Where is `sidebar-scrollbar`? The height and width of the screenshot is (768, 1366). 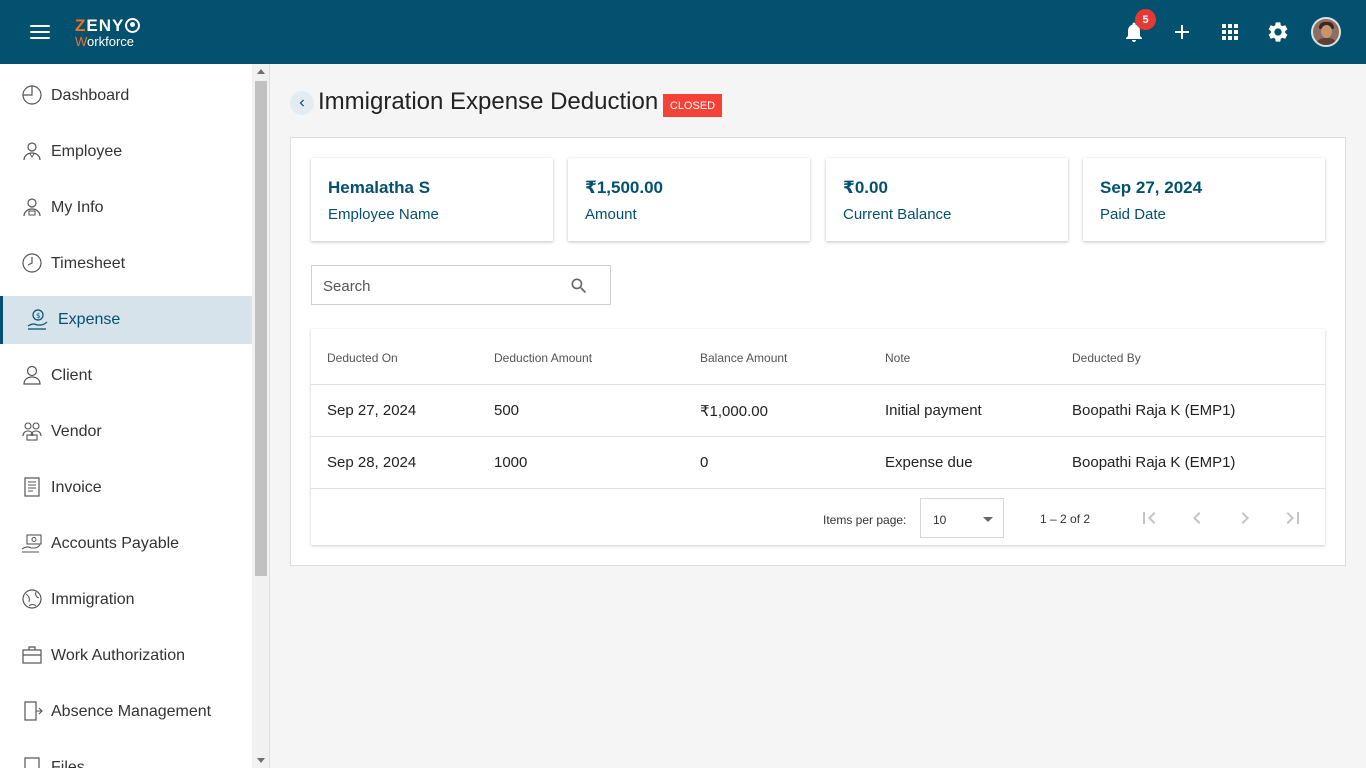
sidebar-scrollbar is located at coordinates (261, 416).